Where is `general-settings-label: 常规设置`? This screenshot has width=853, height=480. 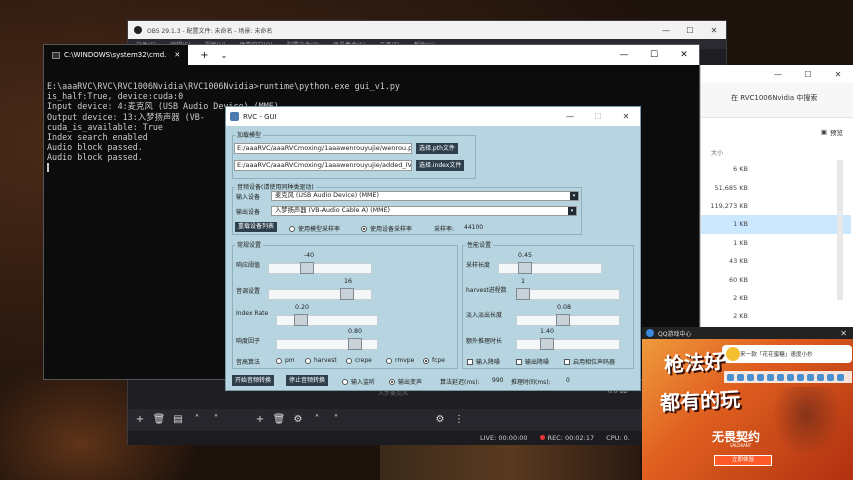 general-settings-label: 常规设置 is located at coordinates (249, 244).